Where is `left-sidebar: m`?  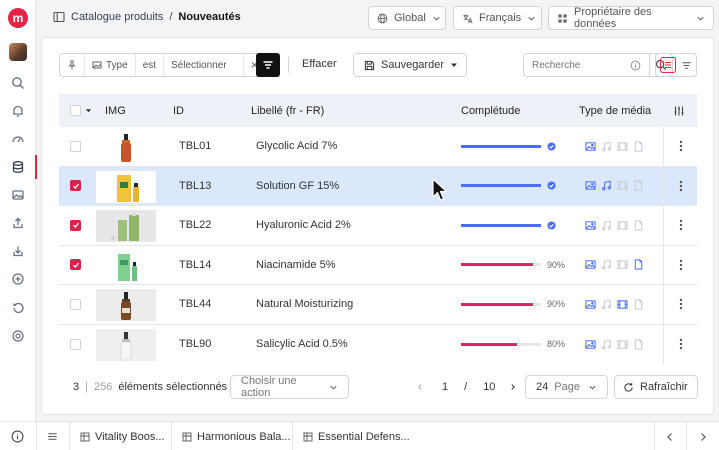
left-sidebar: m is located at coordinates (18, 225).